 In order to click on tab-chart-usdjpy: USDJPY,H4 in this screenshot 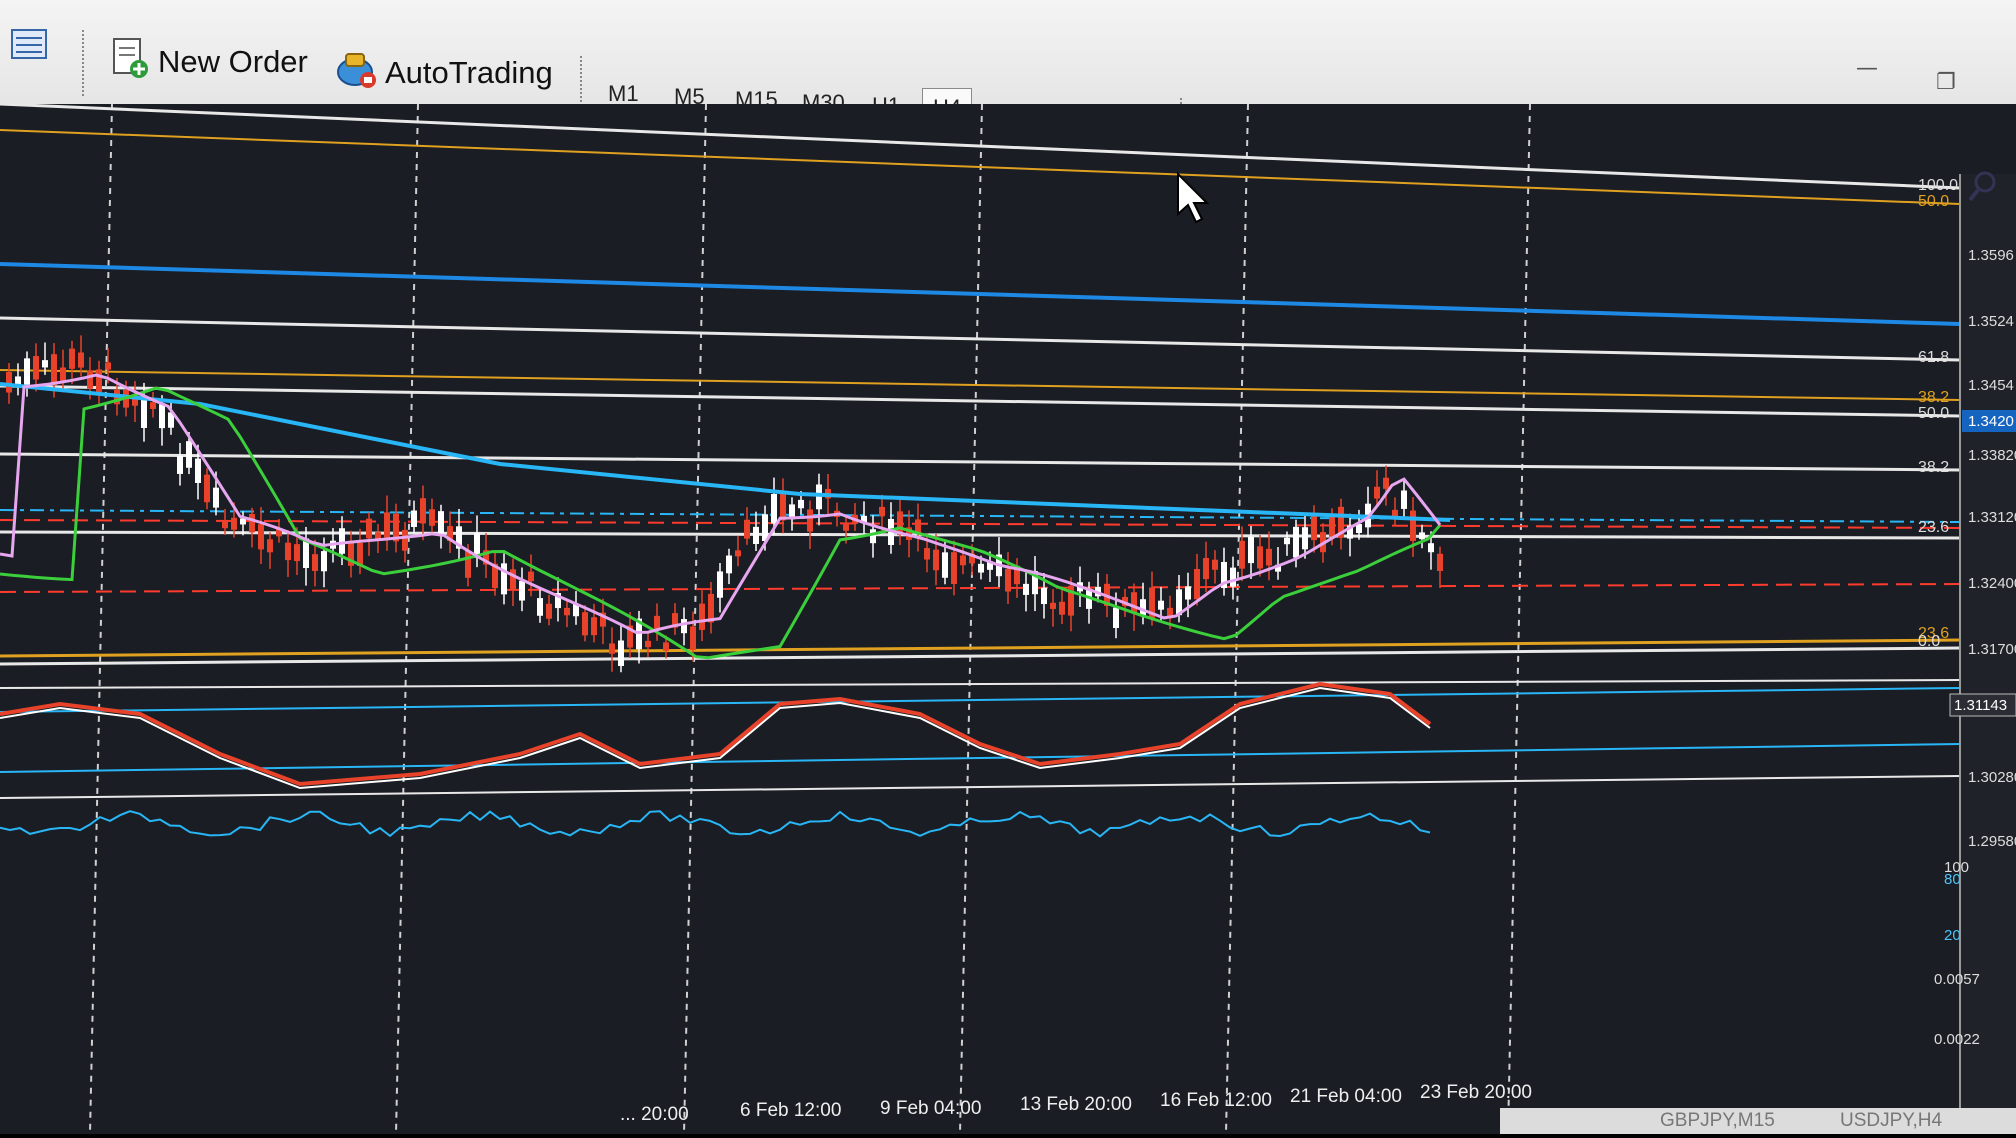, I will do `click(1891, 1121)`.